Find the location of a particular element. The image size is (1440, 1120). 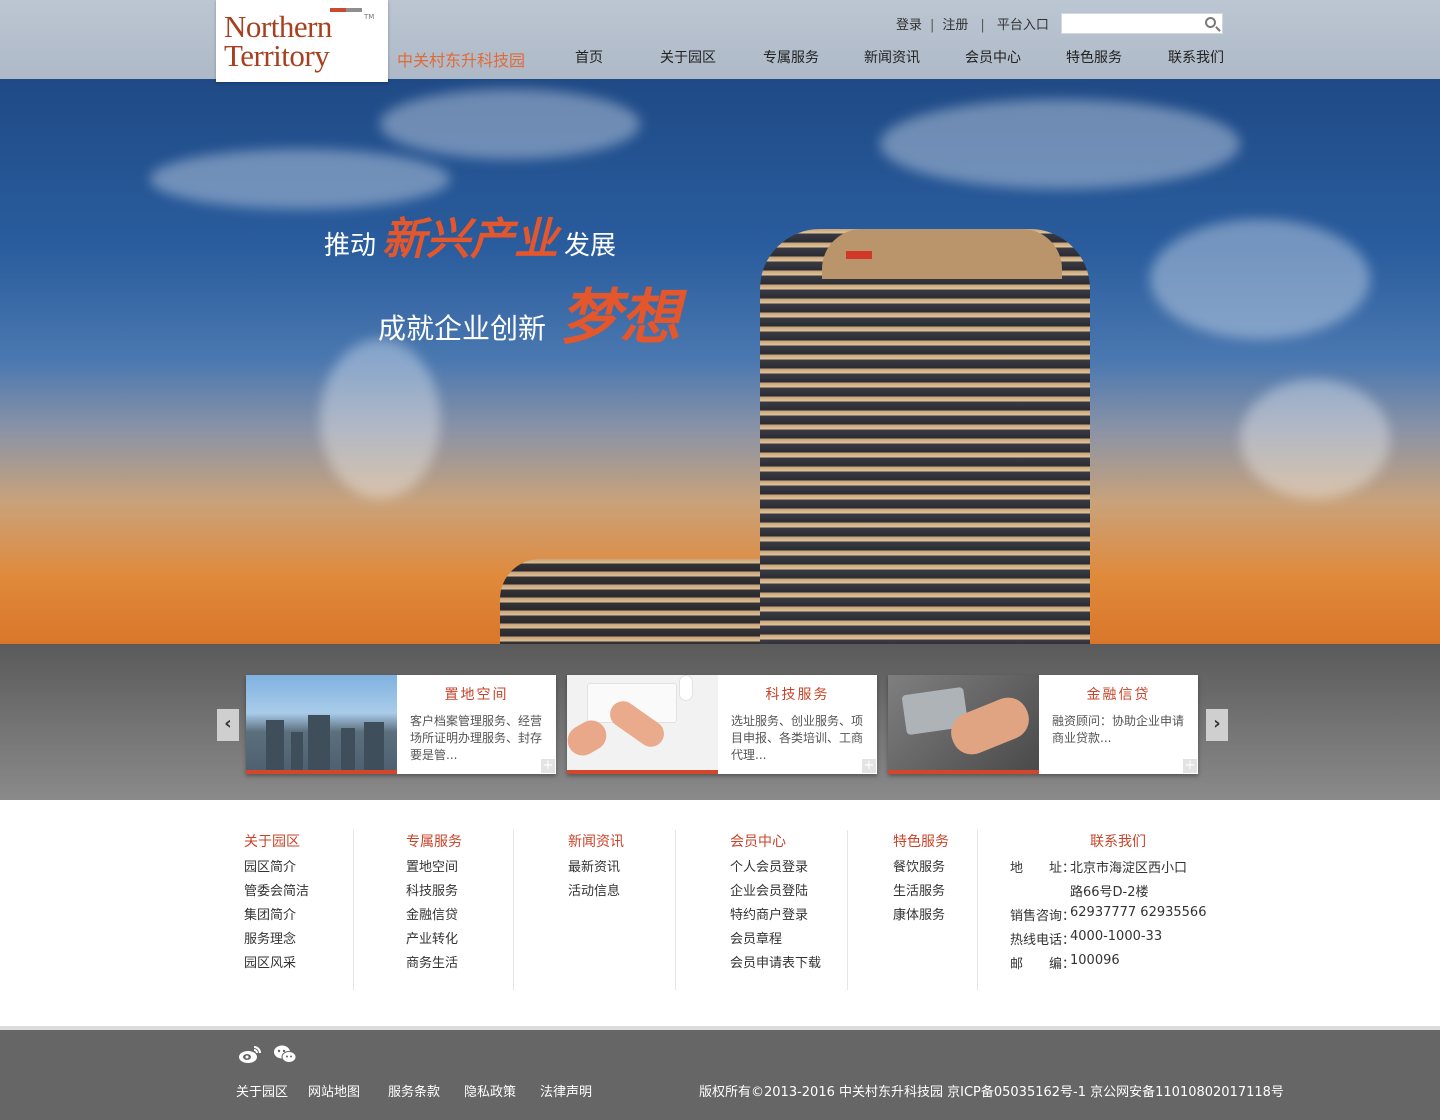

footer-link: 商务生活 is located at coordinates (432, 961).